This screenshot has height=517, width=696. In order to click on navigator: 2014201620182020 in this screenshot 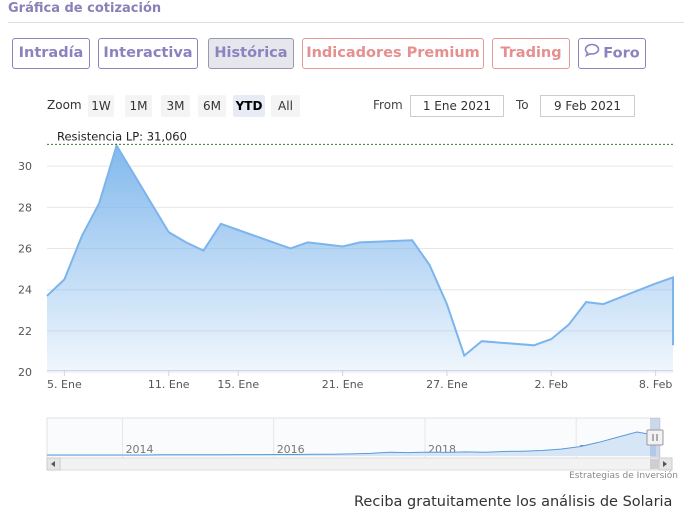, I will do `click(348, 441)`.